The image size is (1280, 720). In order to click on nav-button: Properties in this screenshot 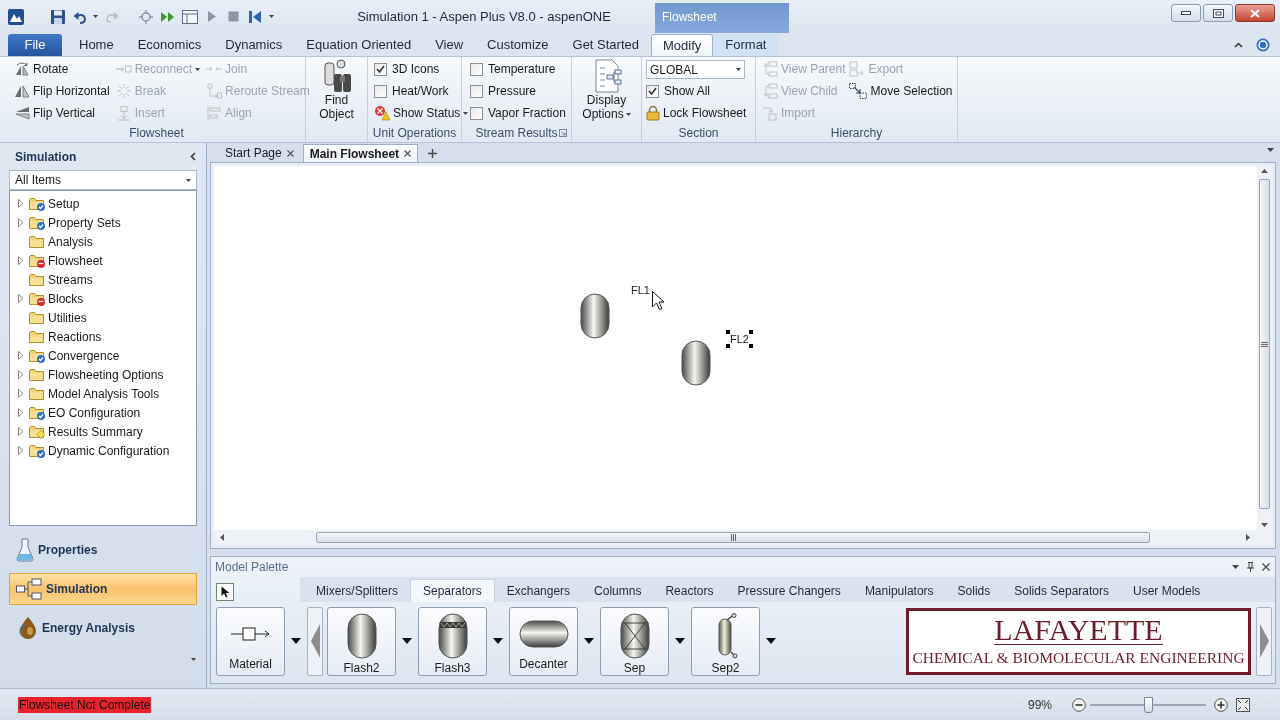, I will do `click(103, 550)`.